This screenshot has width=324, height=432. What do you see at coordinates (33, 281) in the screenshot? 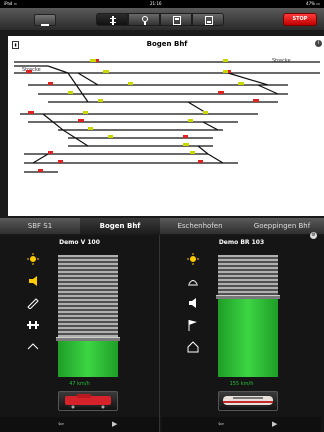
I see `sound-icon` at bounding box center [33, 281].